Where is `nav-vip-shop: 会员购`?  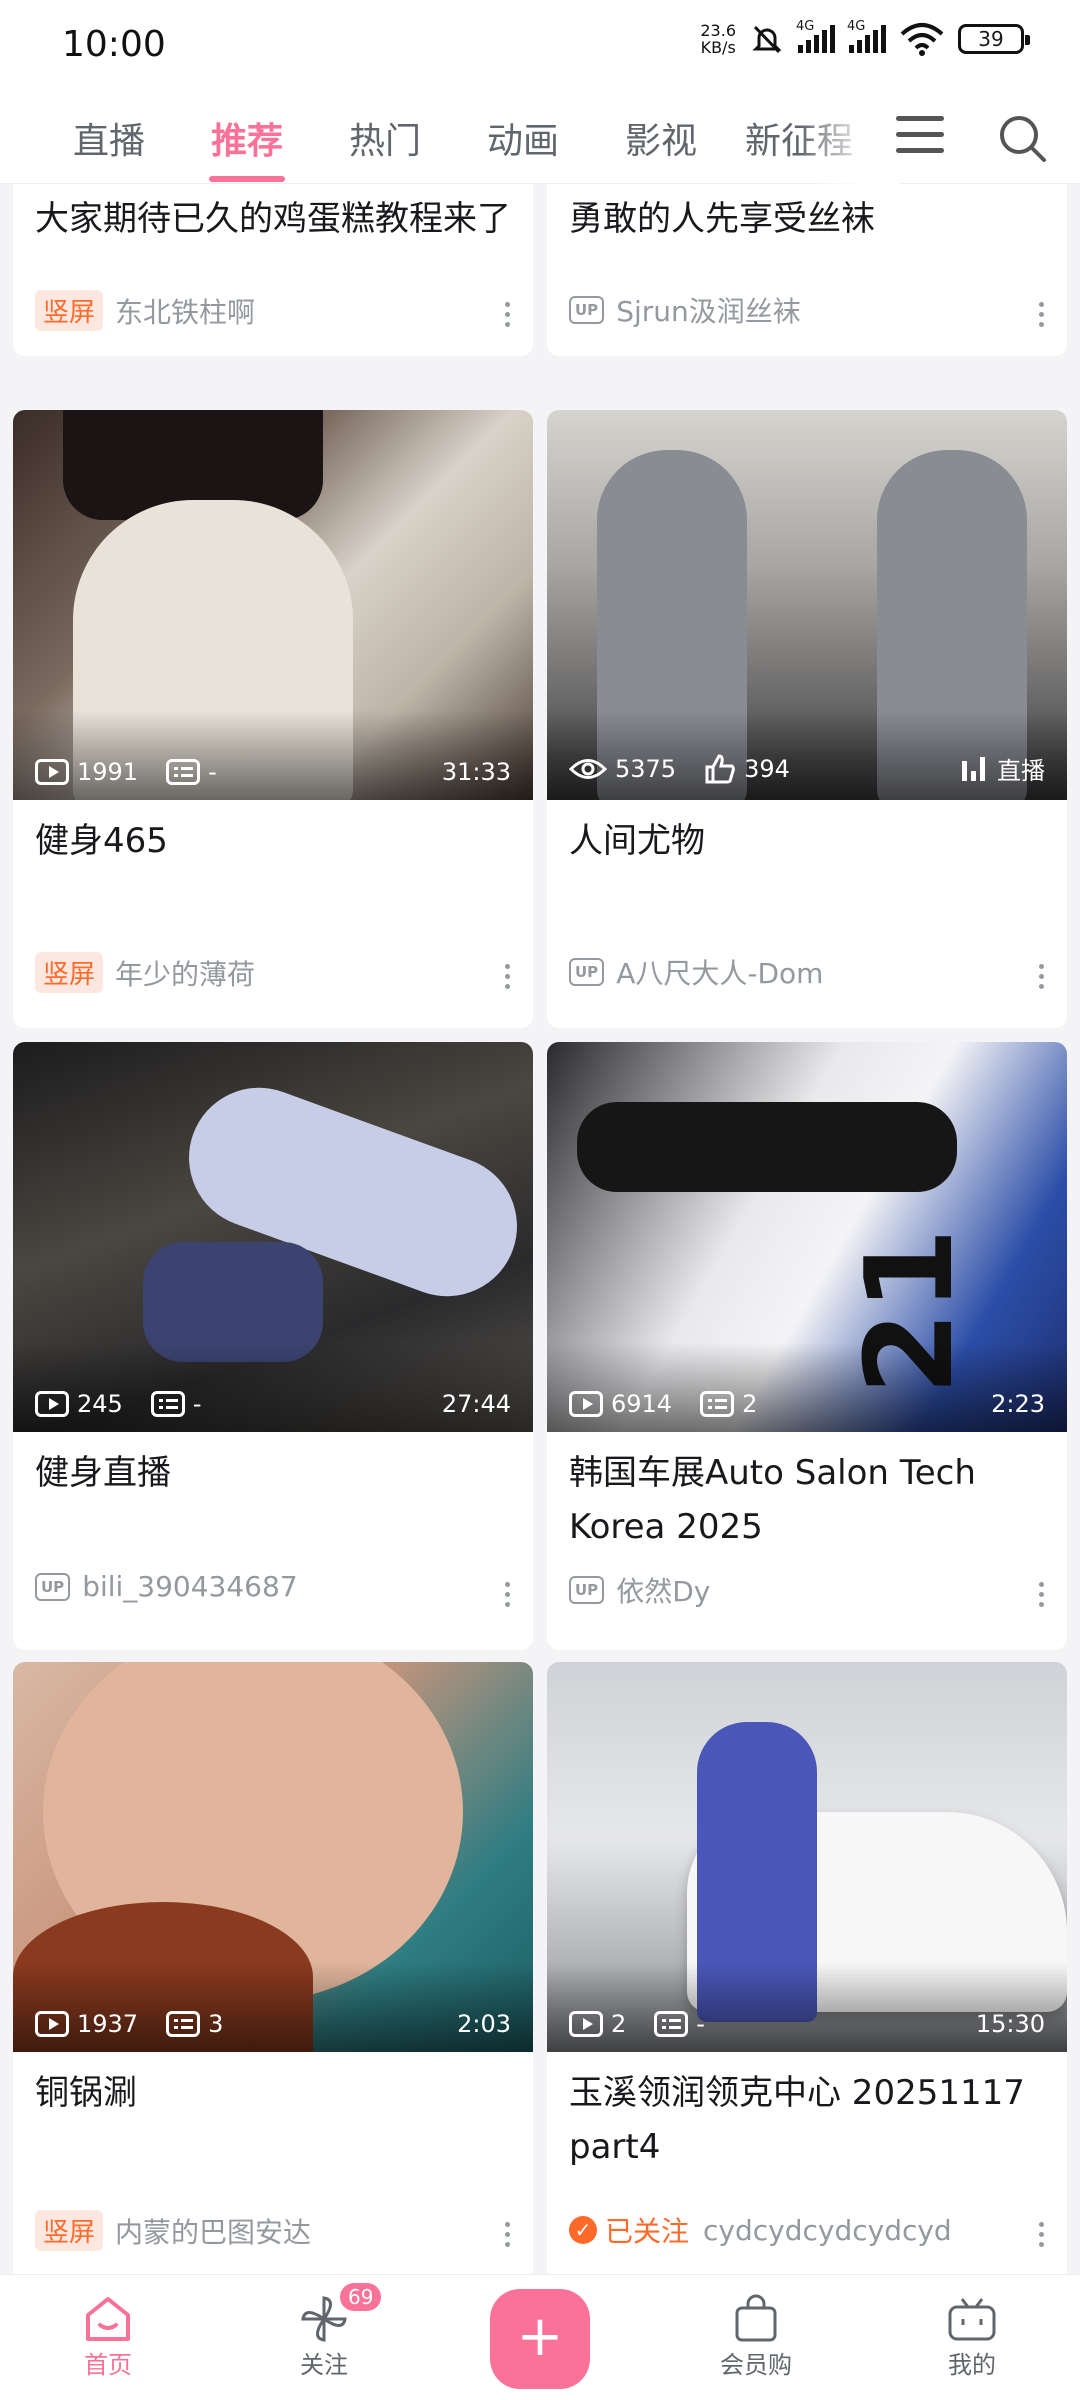 nav-vip-shop: 会员购 is located at coordinates (756, 2336).